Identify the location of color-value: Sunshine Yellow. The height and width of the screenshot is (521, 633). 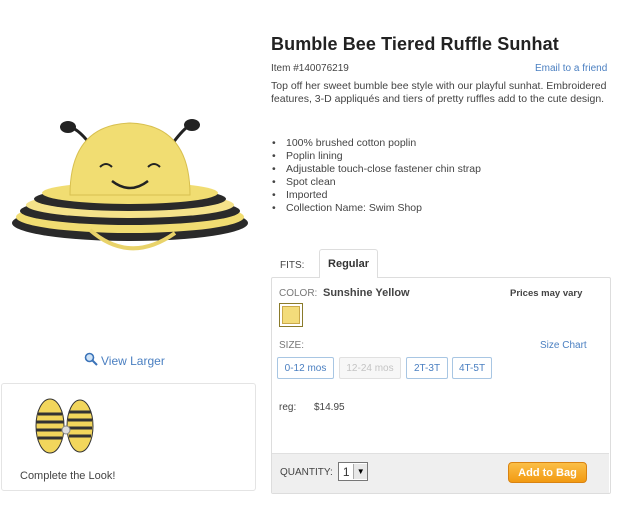
(366, 293).